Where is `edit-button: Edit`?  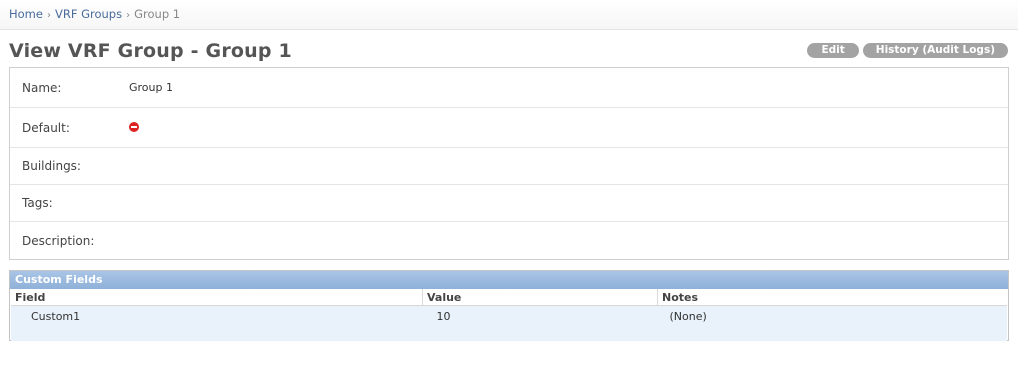 edit-button: Edit is located at coordinates (833, 50).